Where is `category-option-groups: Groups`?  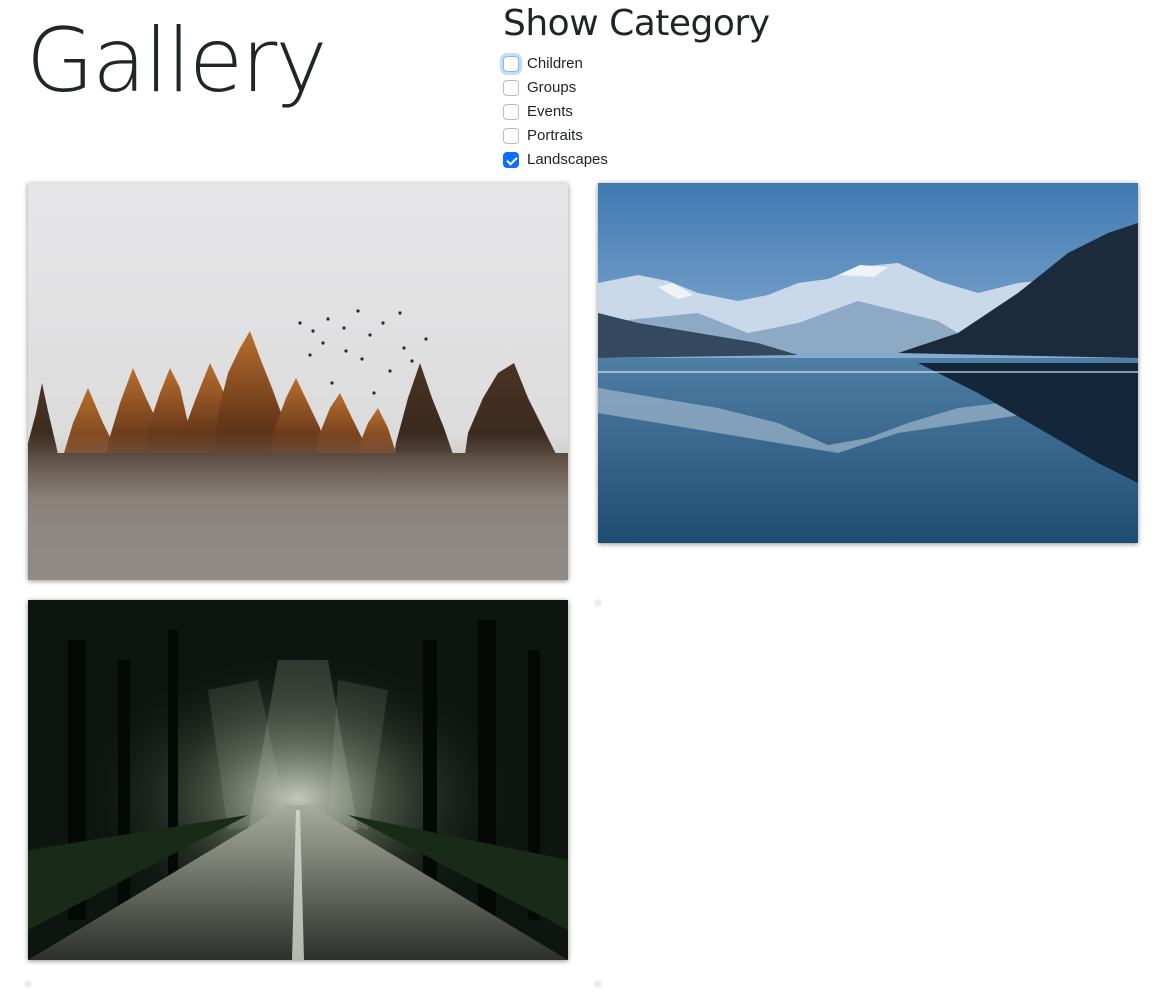 category-option-groups: Groups is located at coordinates (668, 88).